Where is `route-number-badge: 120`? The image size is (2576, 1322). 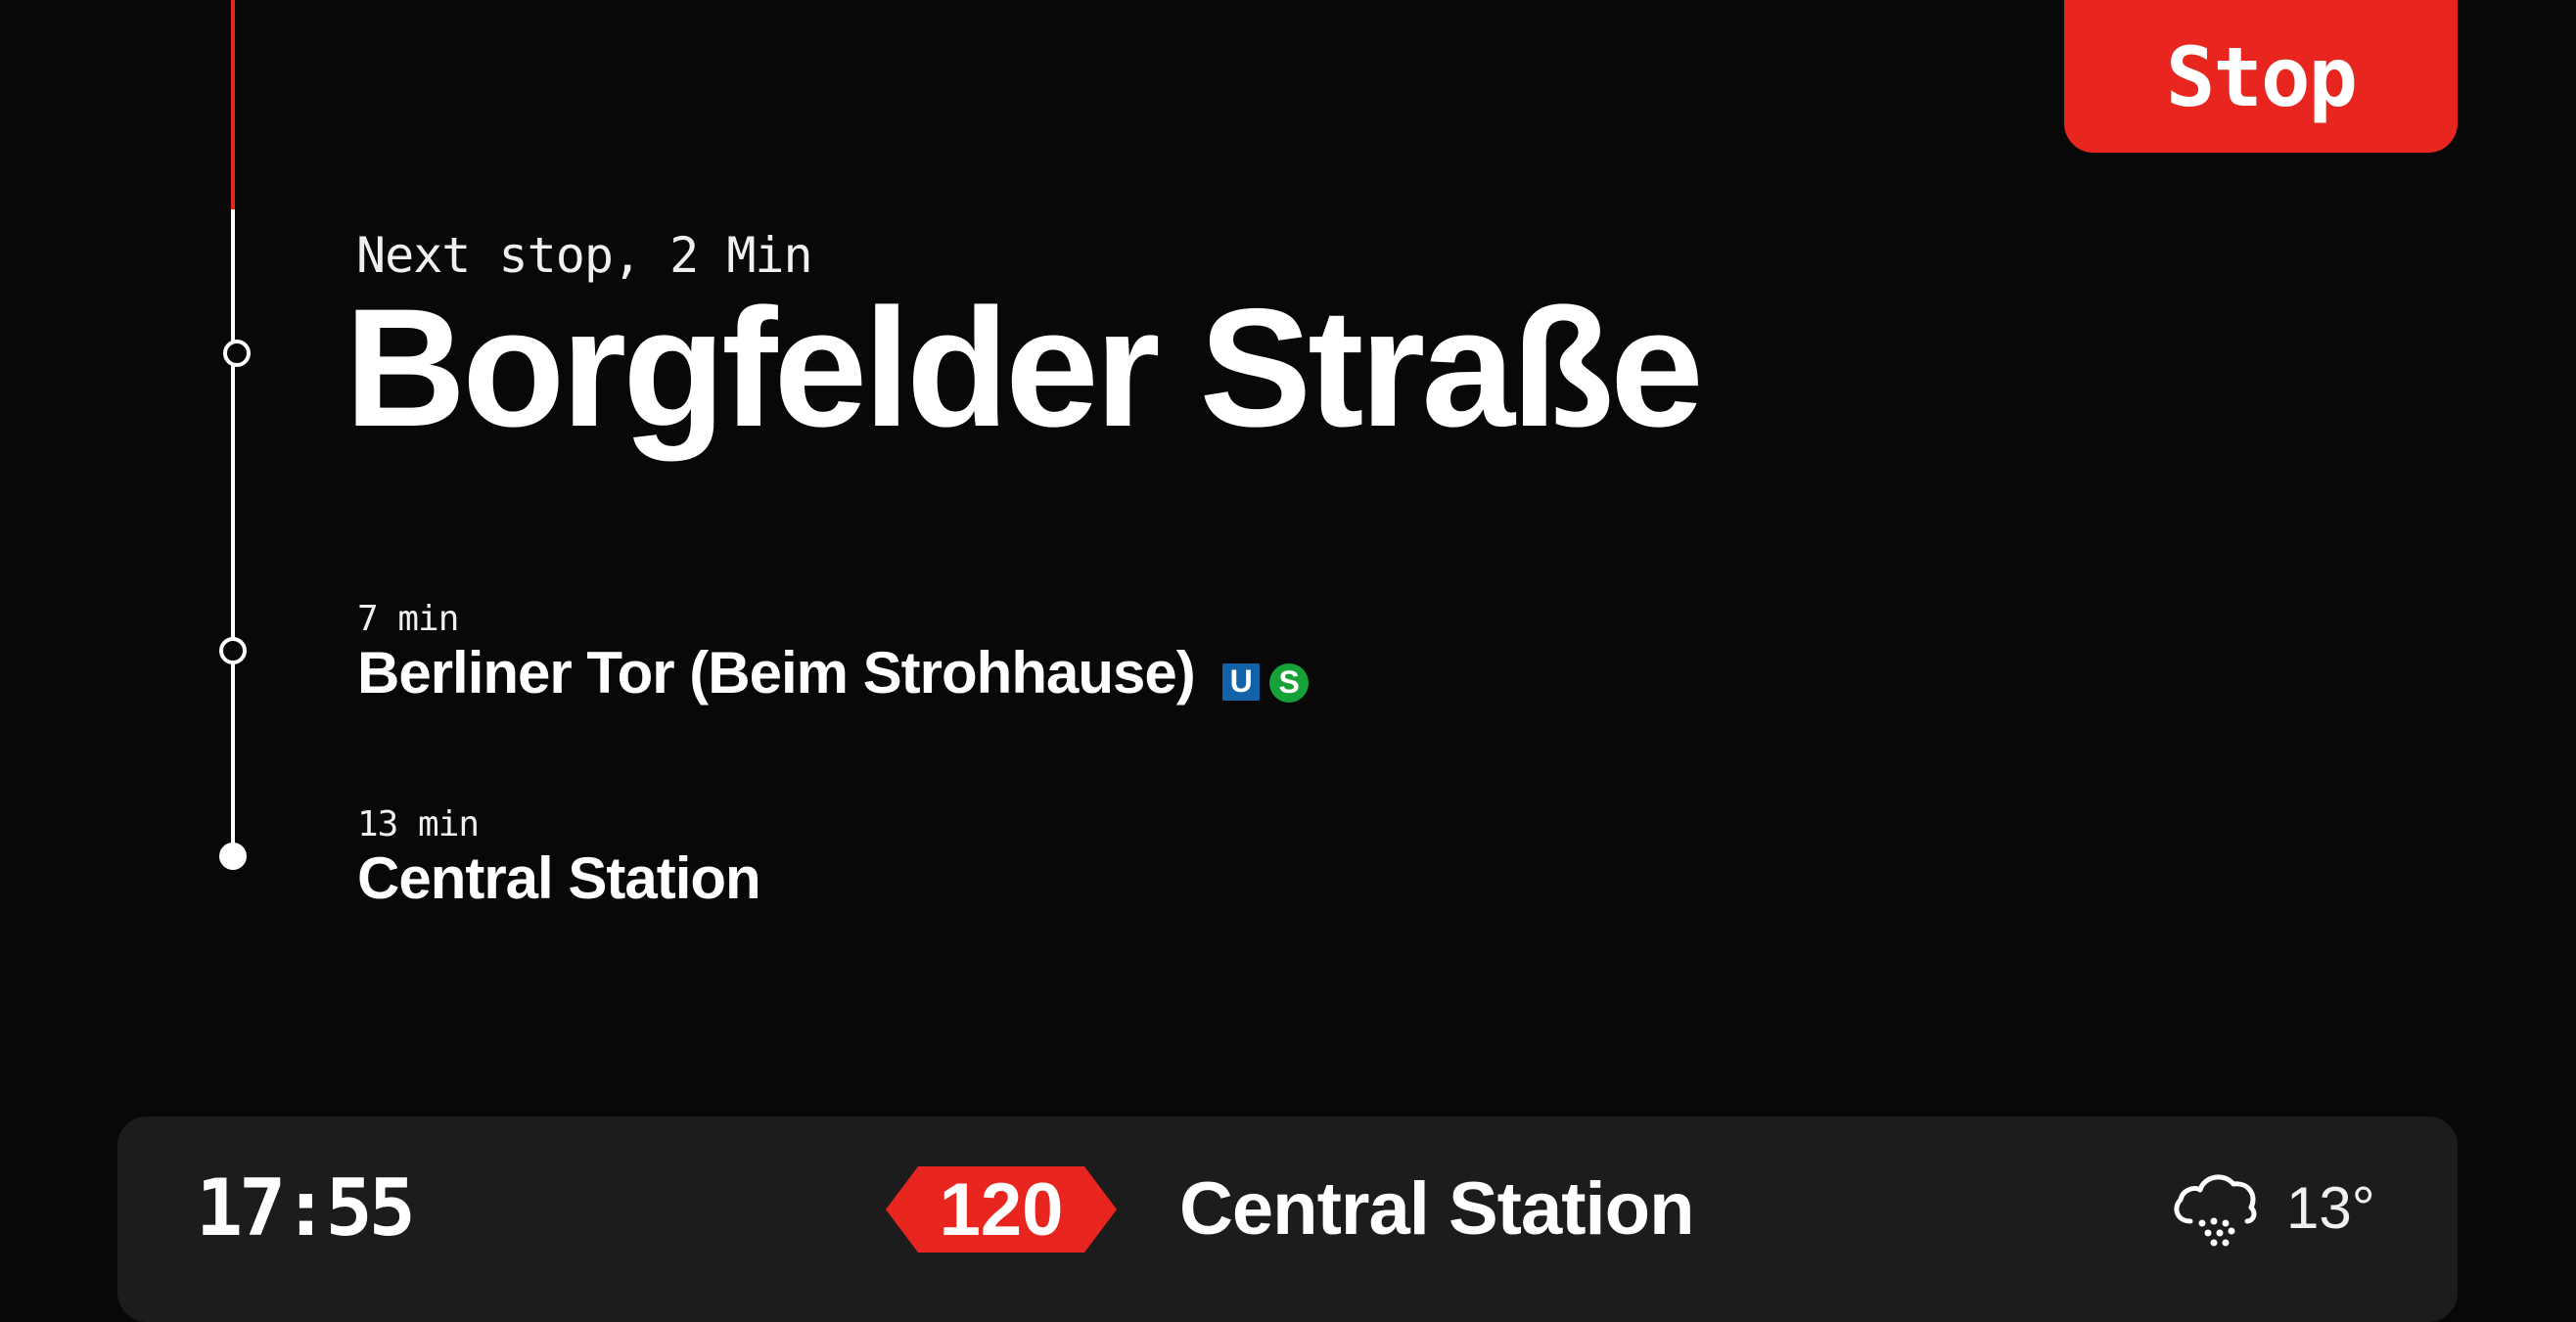 route-number-badge: 120 is located at coordinates (1001, 1209).